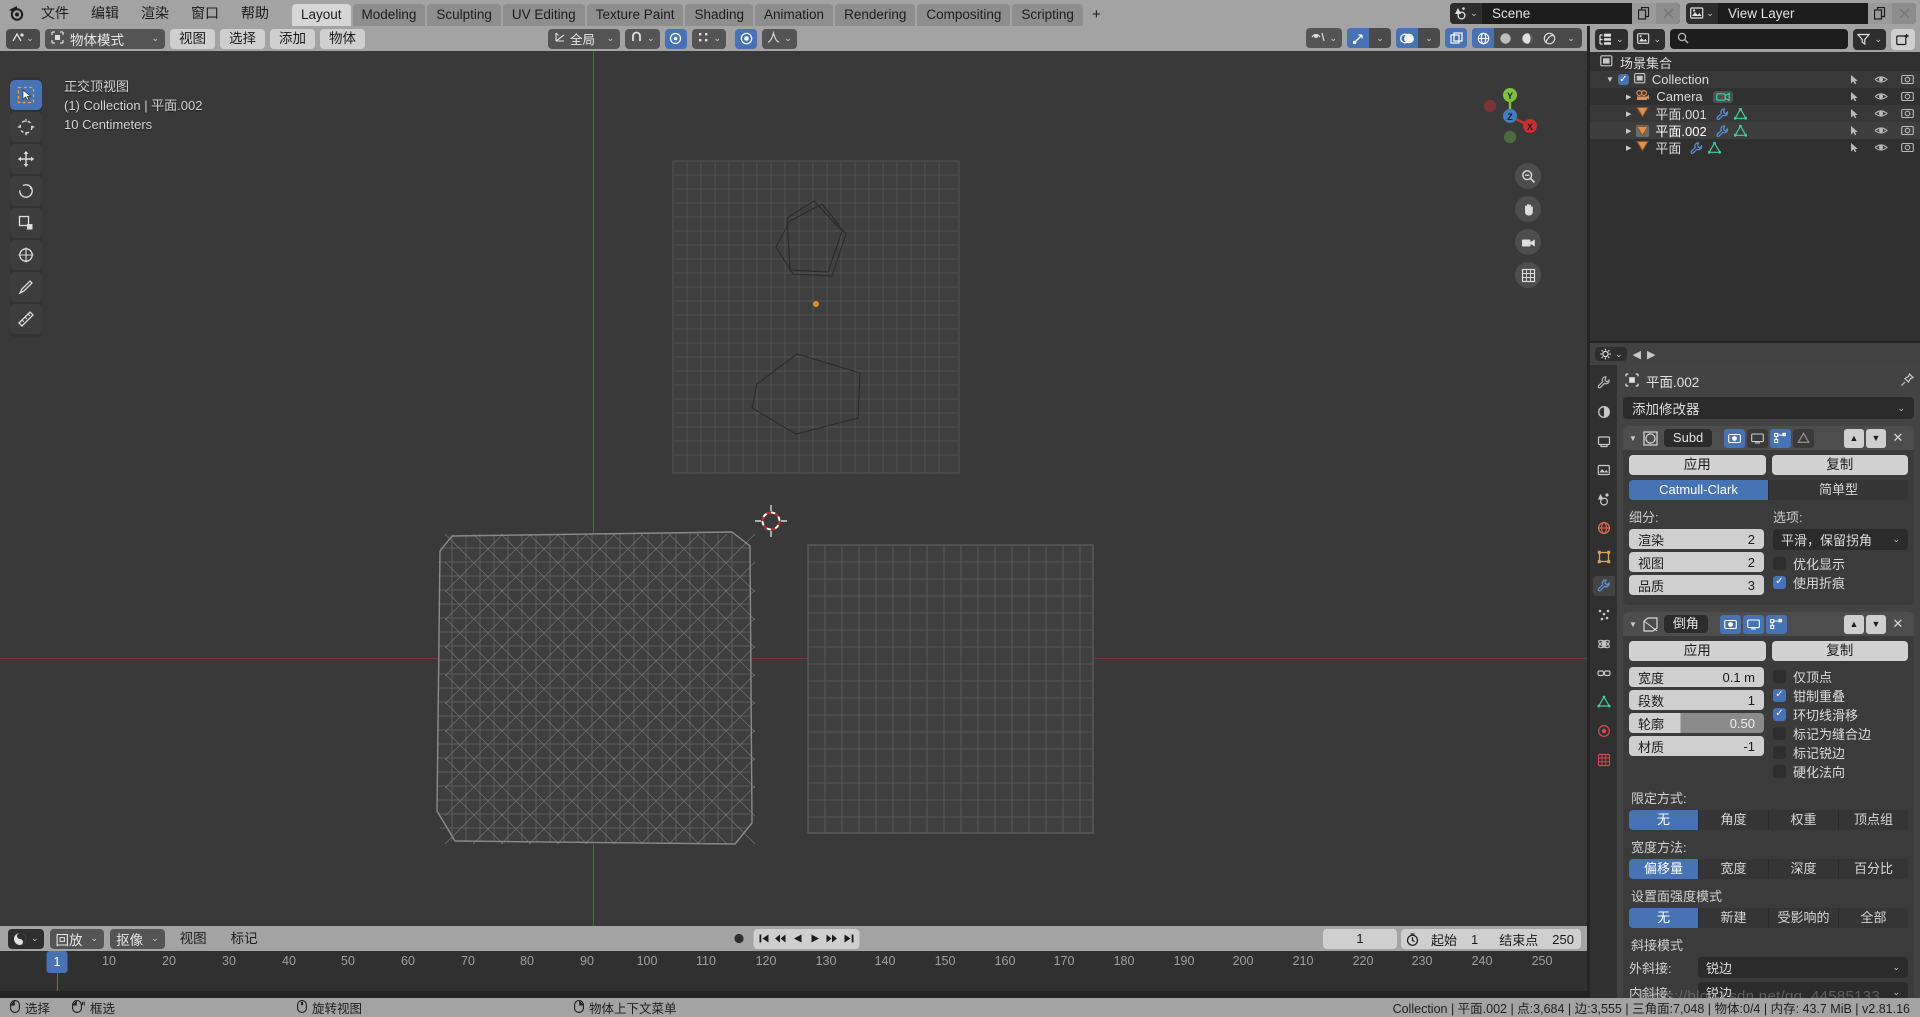 This screenshot has width=1920, height=1017. I want to click on uv-smooth-dropdown: 平滑，保留拐角 ⌄, so click(1840, 539).